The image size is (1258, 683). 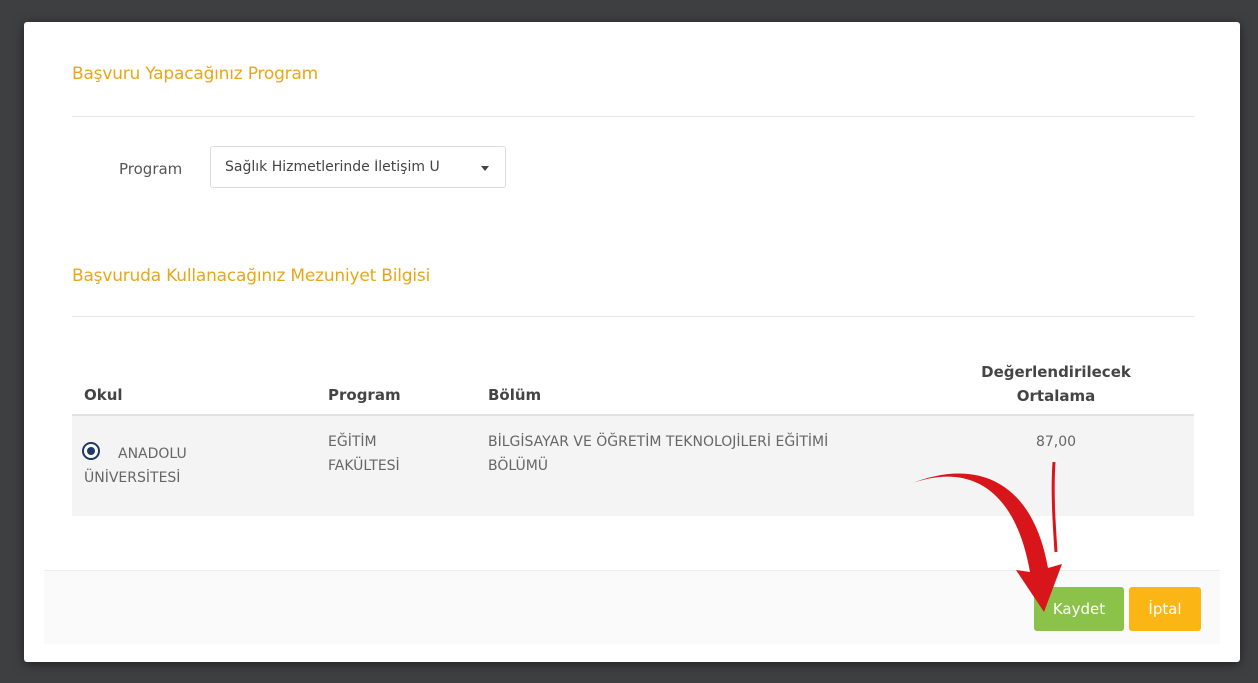 I want to click on cancel-button: İptal, so click(x=1165, y=609).